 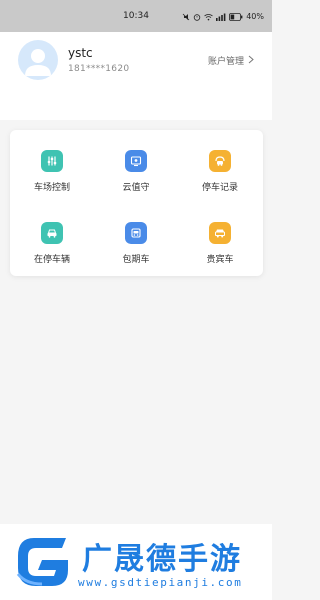 I want to click on vip-car-icon, so click(x=220, y=233).